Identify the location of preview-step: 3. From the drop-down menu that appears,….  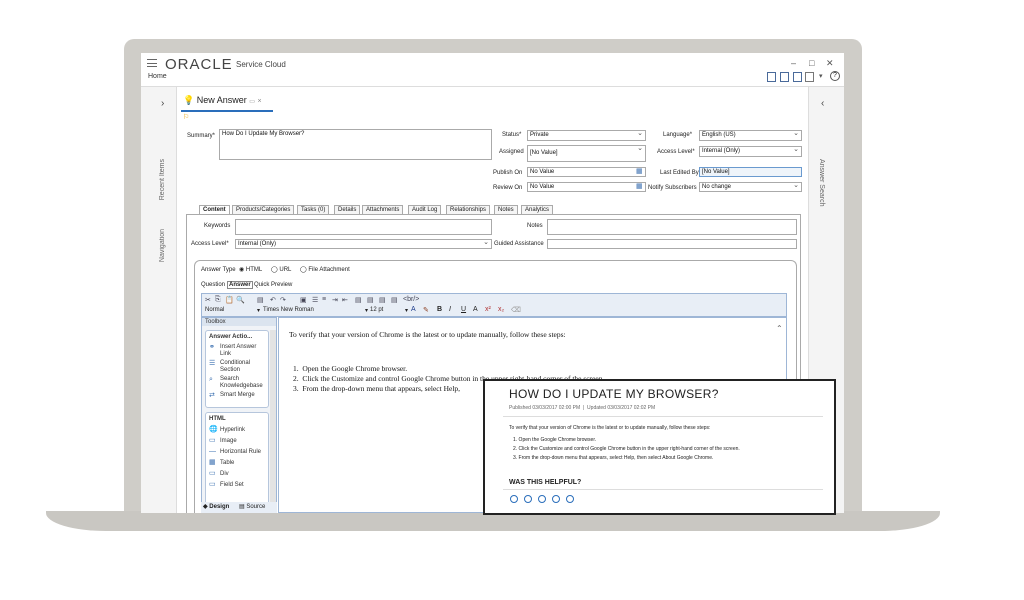
(613, 458).